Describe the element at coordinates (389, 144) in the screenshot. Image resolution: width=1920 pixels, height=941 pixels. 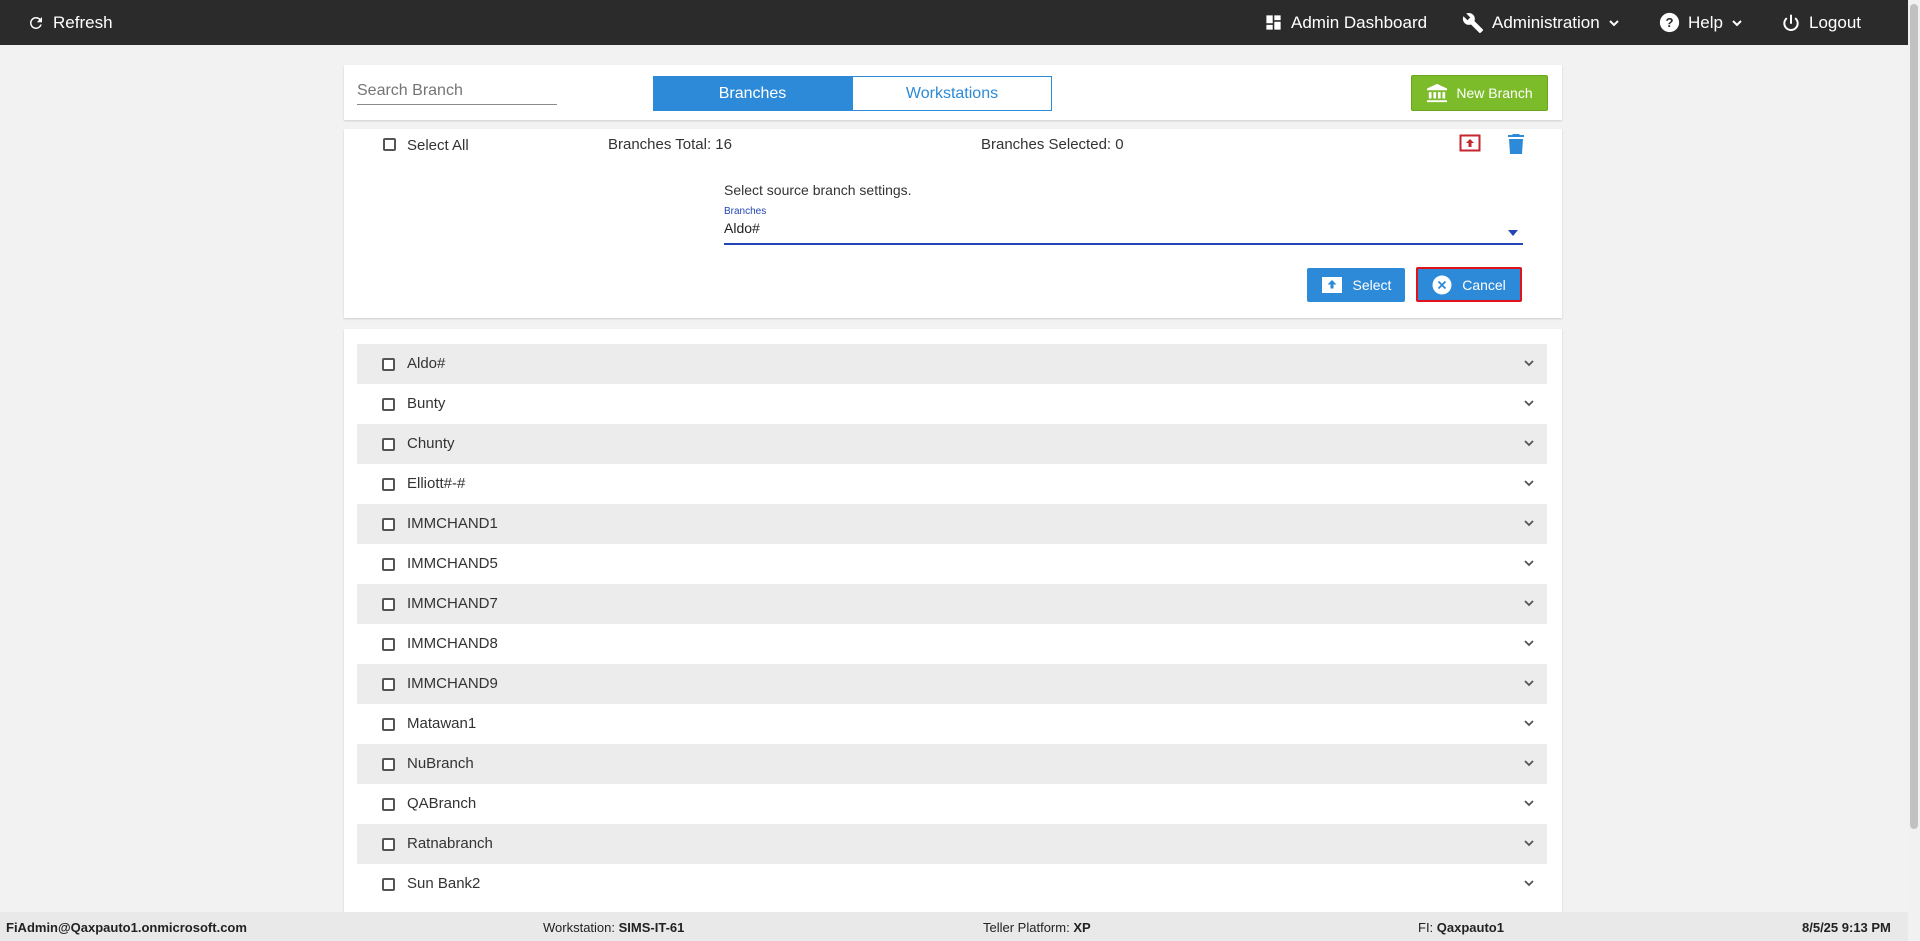
I see `select-all-checkbox` at that location.